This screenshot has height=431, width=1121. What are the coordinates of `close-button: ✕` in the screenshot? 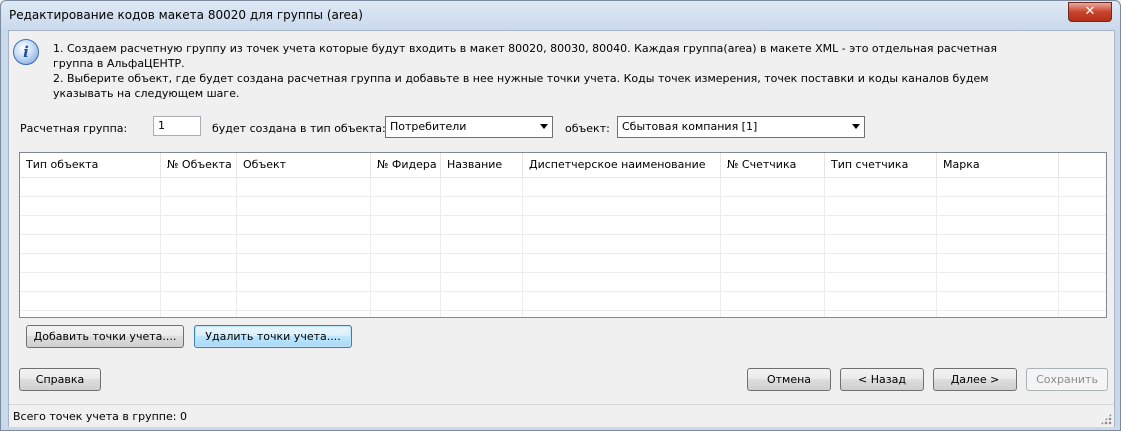 It's located at (1090, 12).